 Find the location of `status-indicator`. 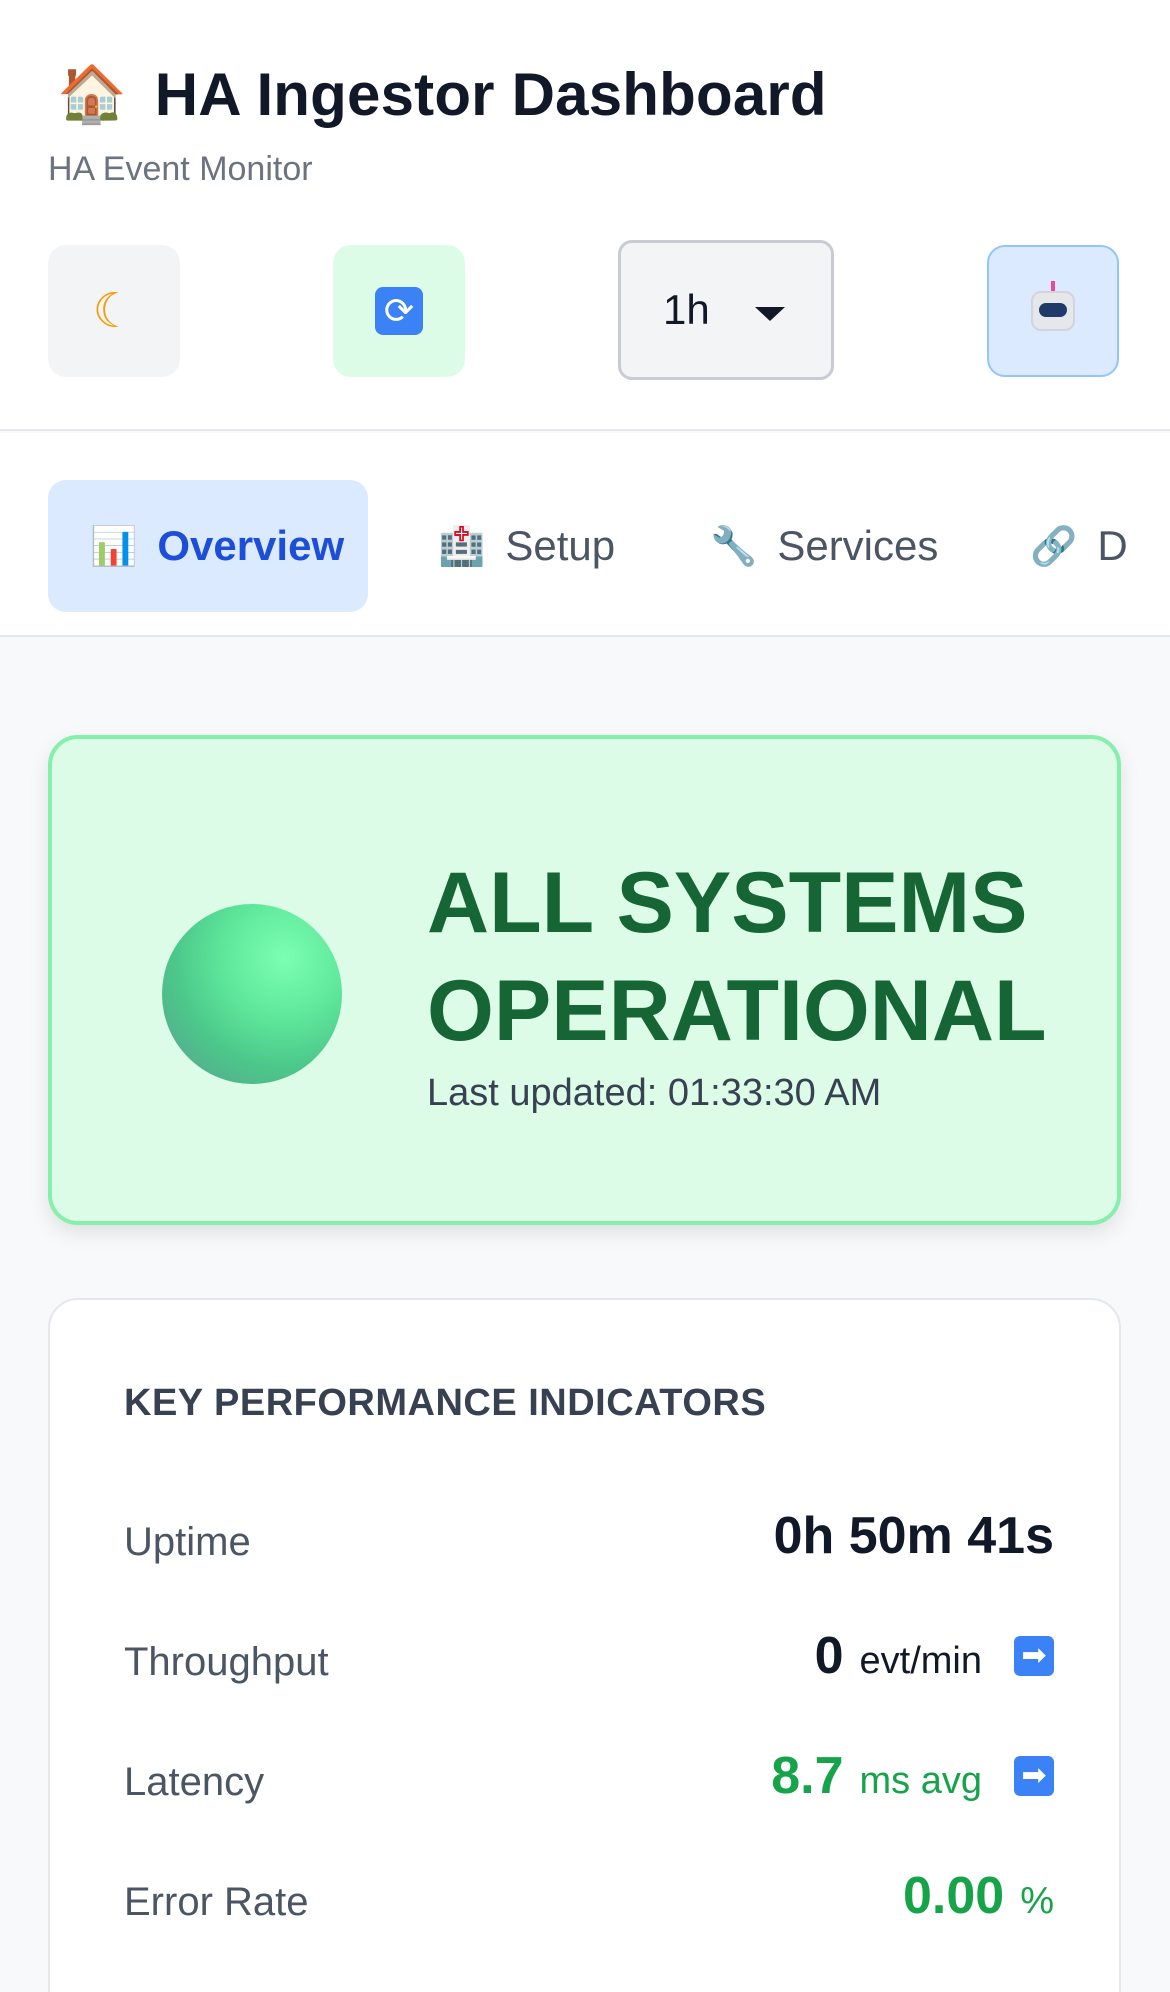

status-indicator is located at coordinates (252, 994).